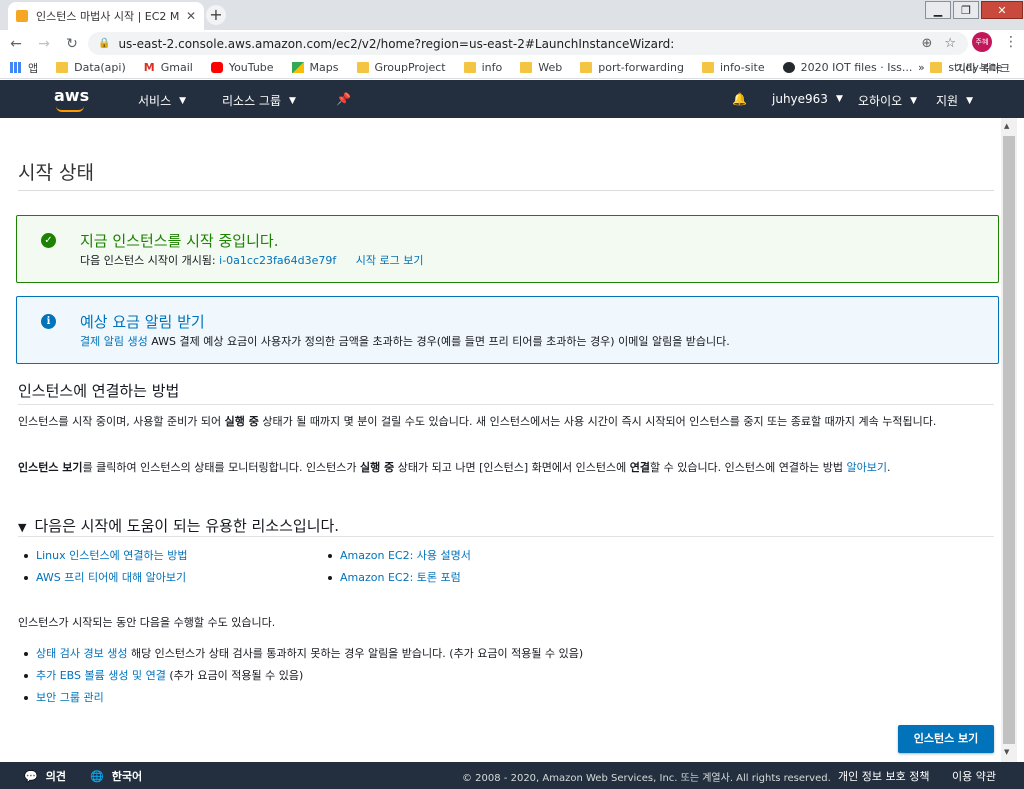  Describe the element at coordinates (343, 99) in the screenshot. I see `pin-icon: 📌` at that location.